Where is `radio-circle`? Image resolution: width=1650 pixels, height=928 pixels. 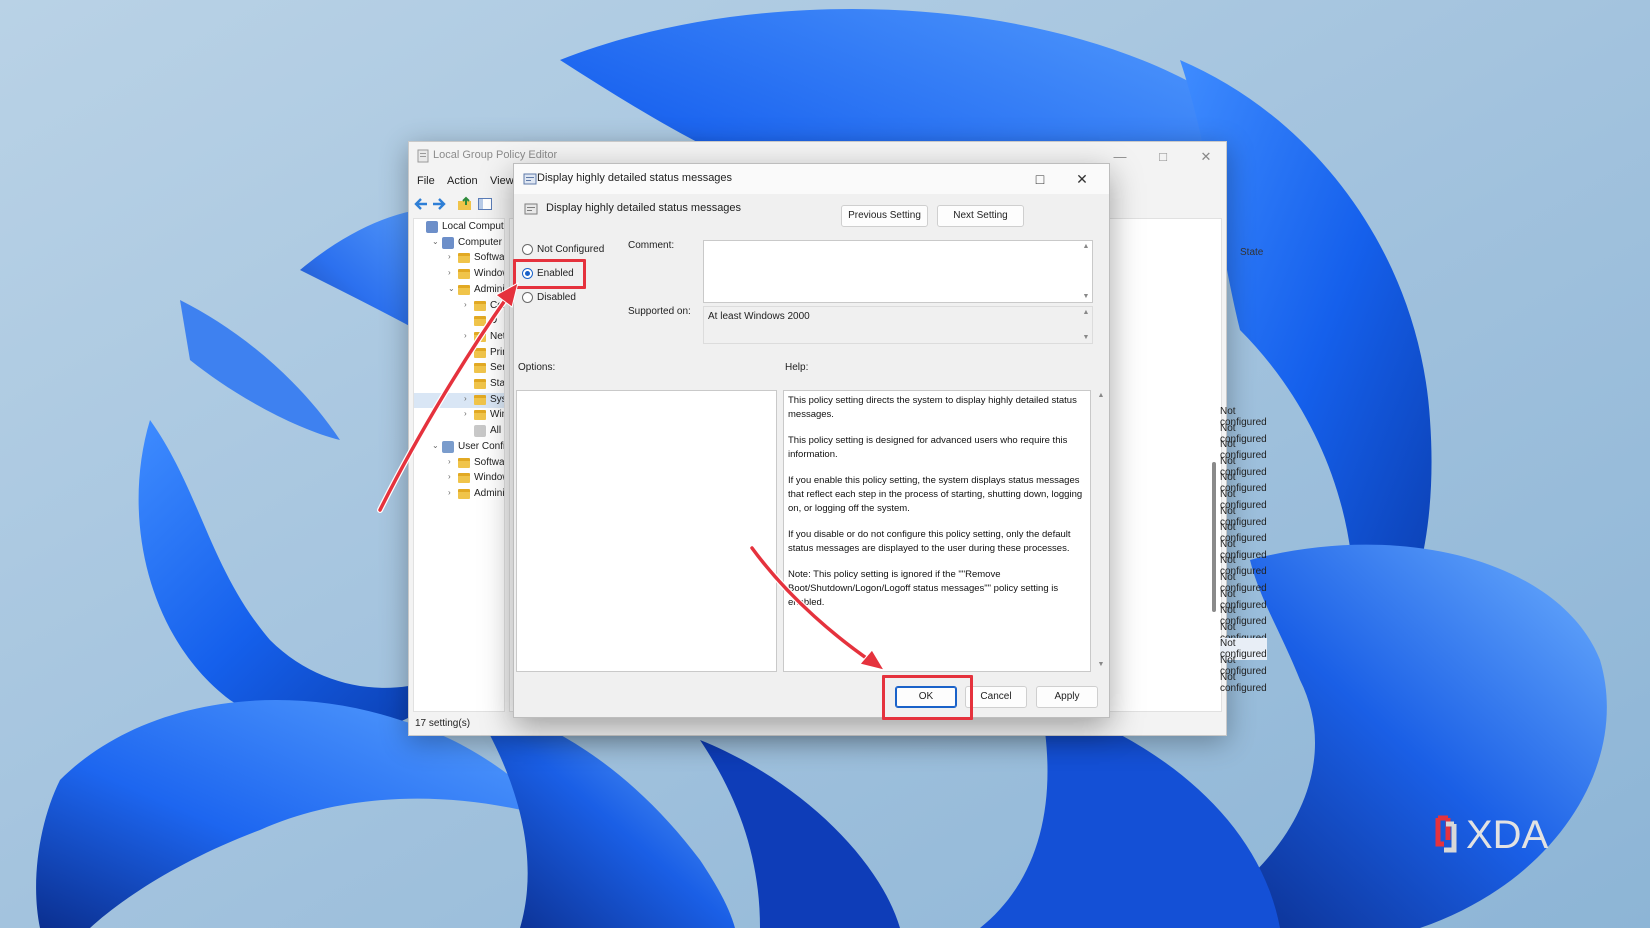 radio-circle is located at coordinates (527, 249).